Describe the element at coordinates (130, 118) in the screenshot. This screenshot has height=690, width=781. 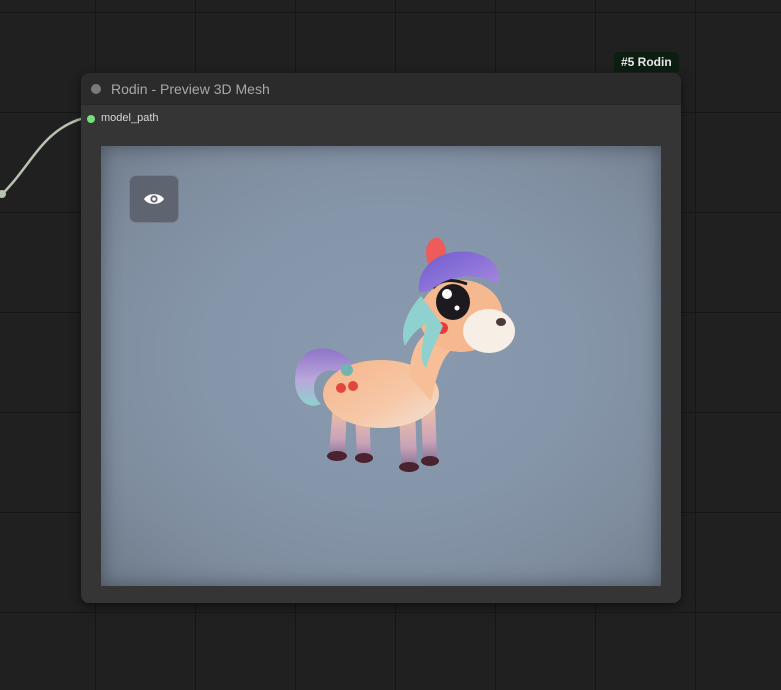
I see `input-label: model_path` at that location.